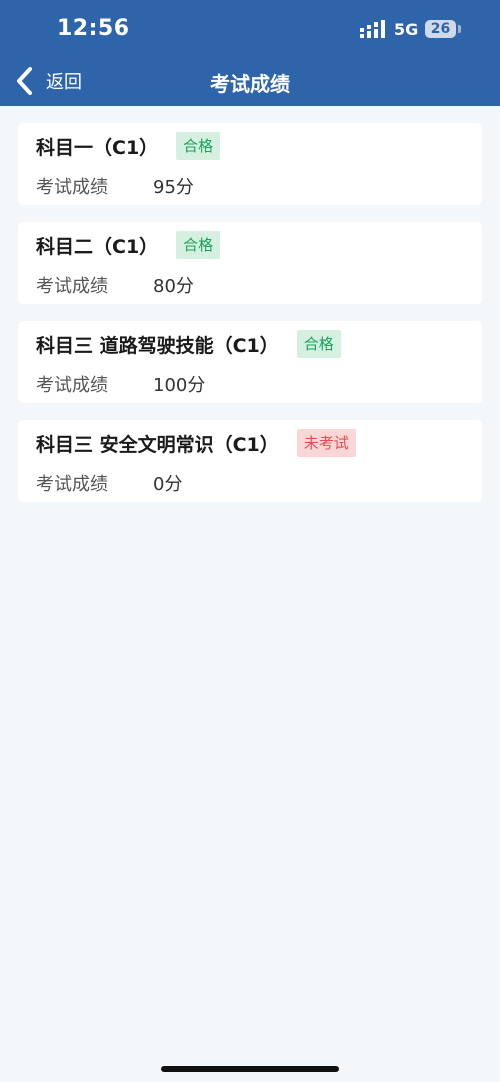  I want to click on navigation-bar: 返回 考试成绩, so click(250, 82).